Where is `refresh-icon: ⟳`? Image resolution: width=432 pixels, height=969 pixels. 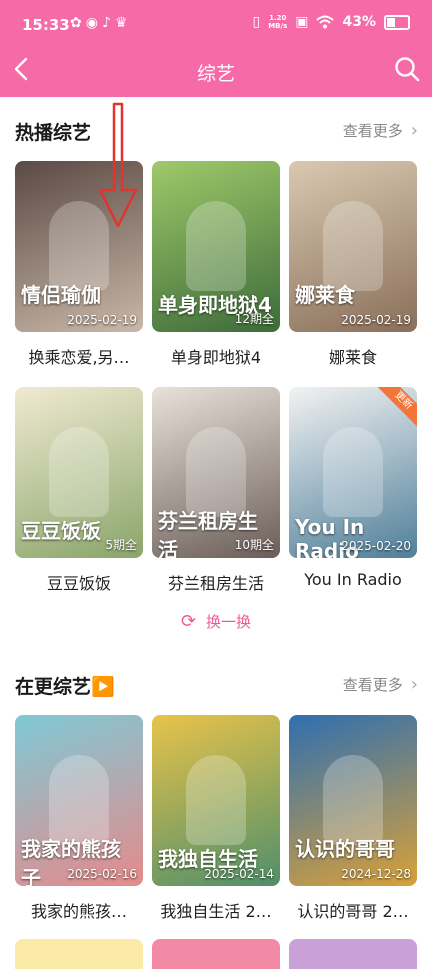 refresh-icon: ⟳ is located at coordinates (188, 621).